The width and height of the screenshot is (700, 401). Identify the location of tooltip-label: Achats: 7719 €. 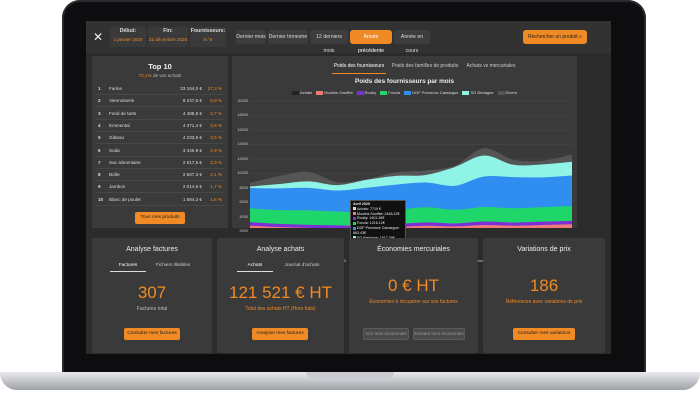
(369, 208).